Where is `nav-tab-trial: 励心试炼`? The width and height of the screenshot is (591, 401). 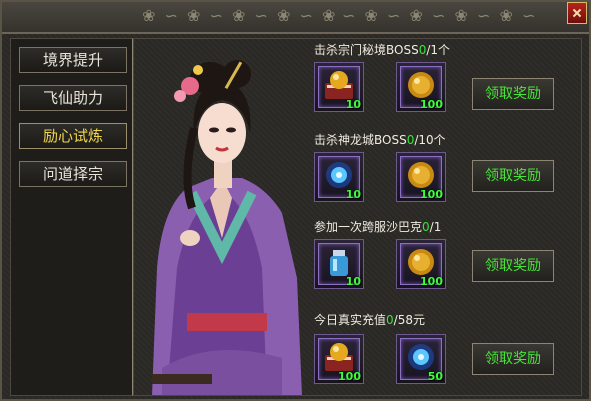
nav-tab-trial: 励心试炼 is located at coordinates (73, 136).